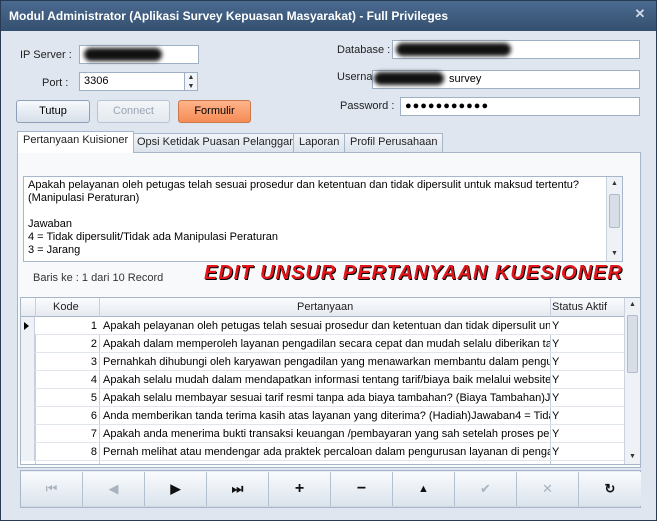 The height and width of the screenshot is (521, 657). I want to click on prior-record-icon: ◀, so click(114, 489).